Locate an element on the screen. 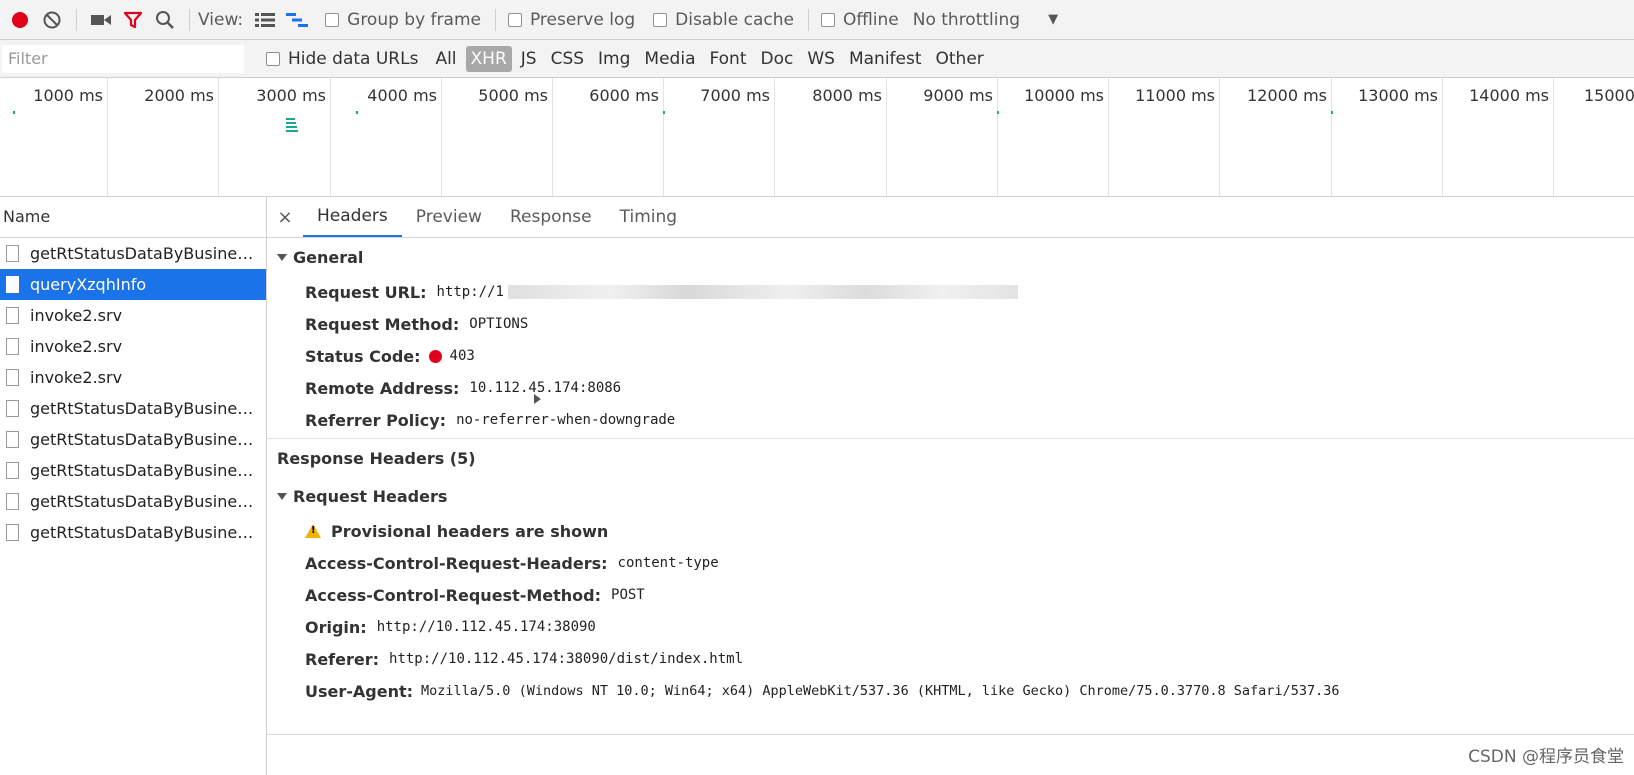 This screenshot has width=1634, height=775. timeline-tick: 8000 ms is located at coordinates (831, 137).